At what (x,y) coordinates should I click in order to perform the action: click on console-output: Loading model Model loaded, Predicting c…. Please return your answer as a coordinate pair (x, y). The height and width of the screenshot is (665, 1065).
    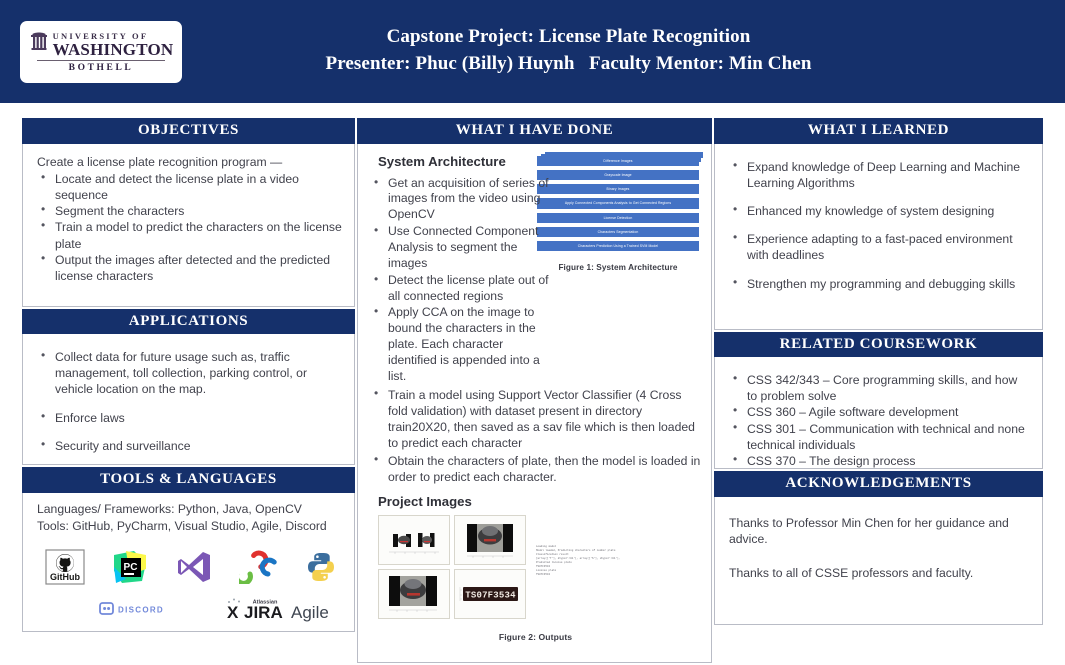
    Looking at the image, I should click on (578, 560).